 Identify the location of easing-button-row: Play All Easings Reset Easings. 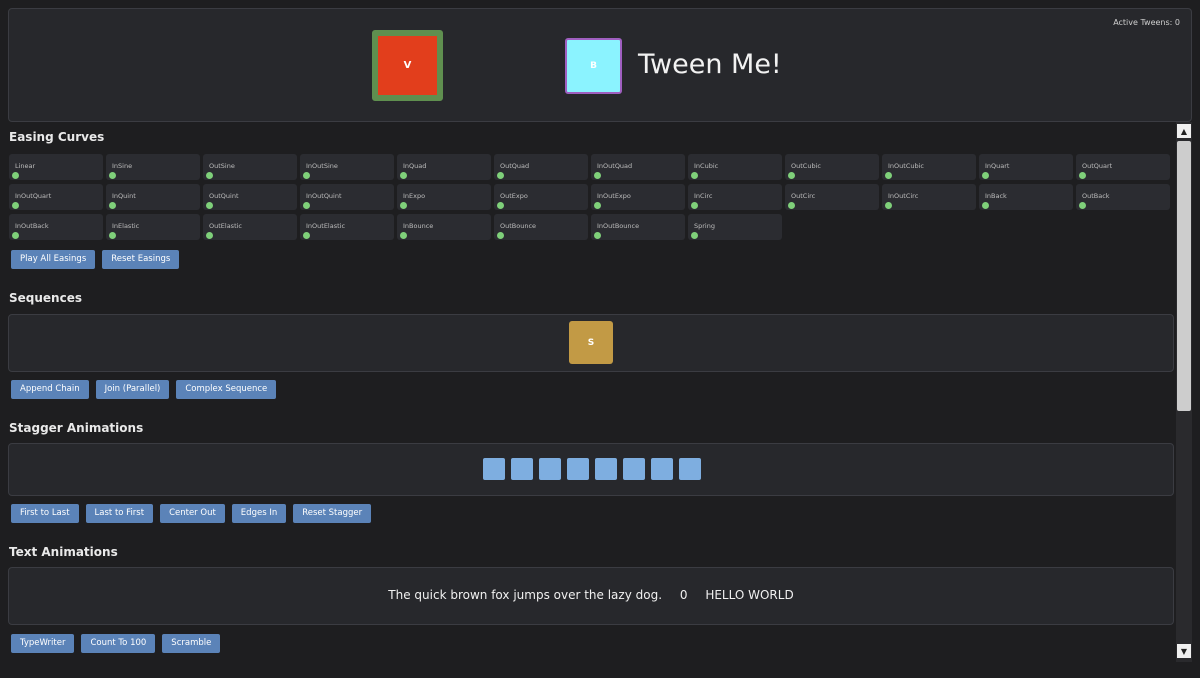
(95, 259).